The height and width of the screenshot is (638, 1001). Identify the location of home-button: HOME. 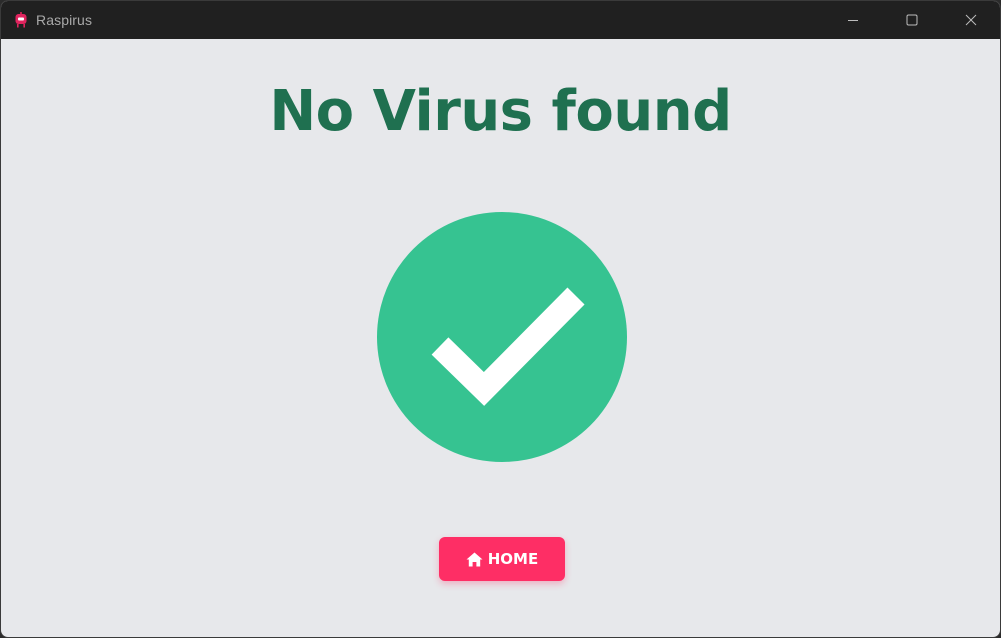
(502, 559).